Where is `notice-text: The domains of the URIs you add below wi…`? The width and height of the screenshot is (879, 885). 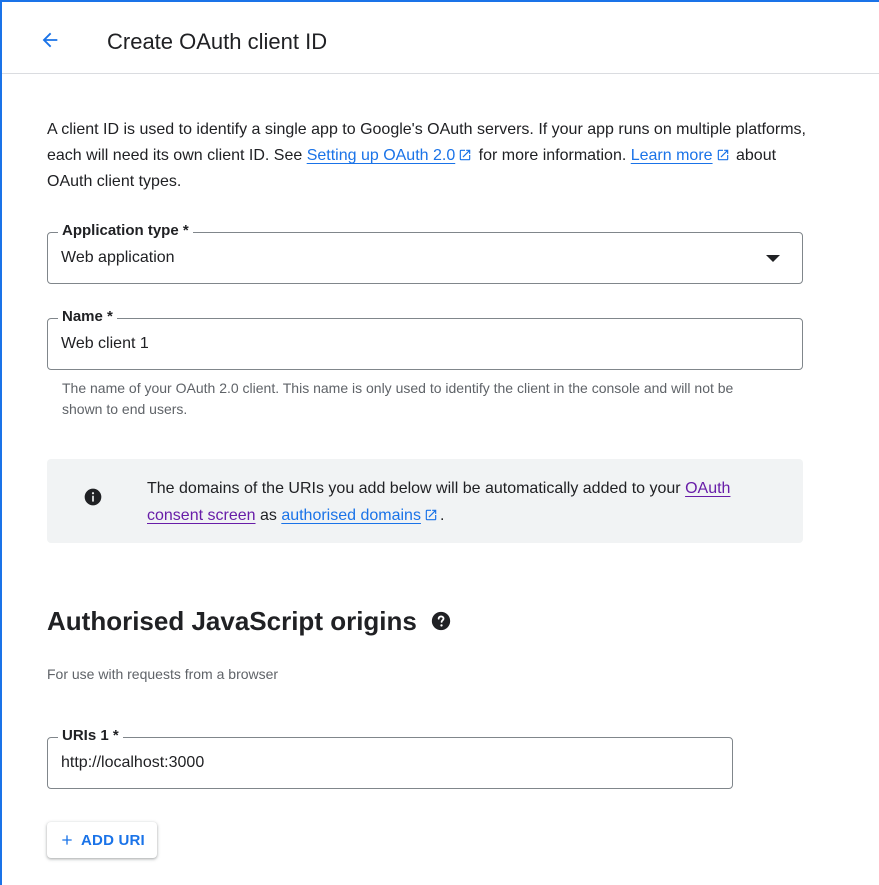 notice-text: The domains of the URIs you add below wi… is located at coordinates (457, 502).